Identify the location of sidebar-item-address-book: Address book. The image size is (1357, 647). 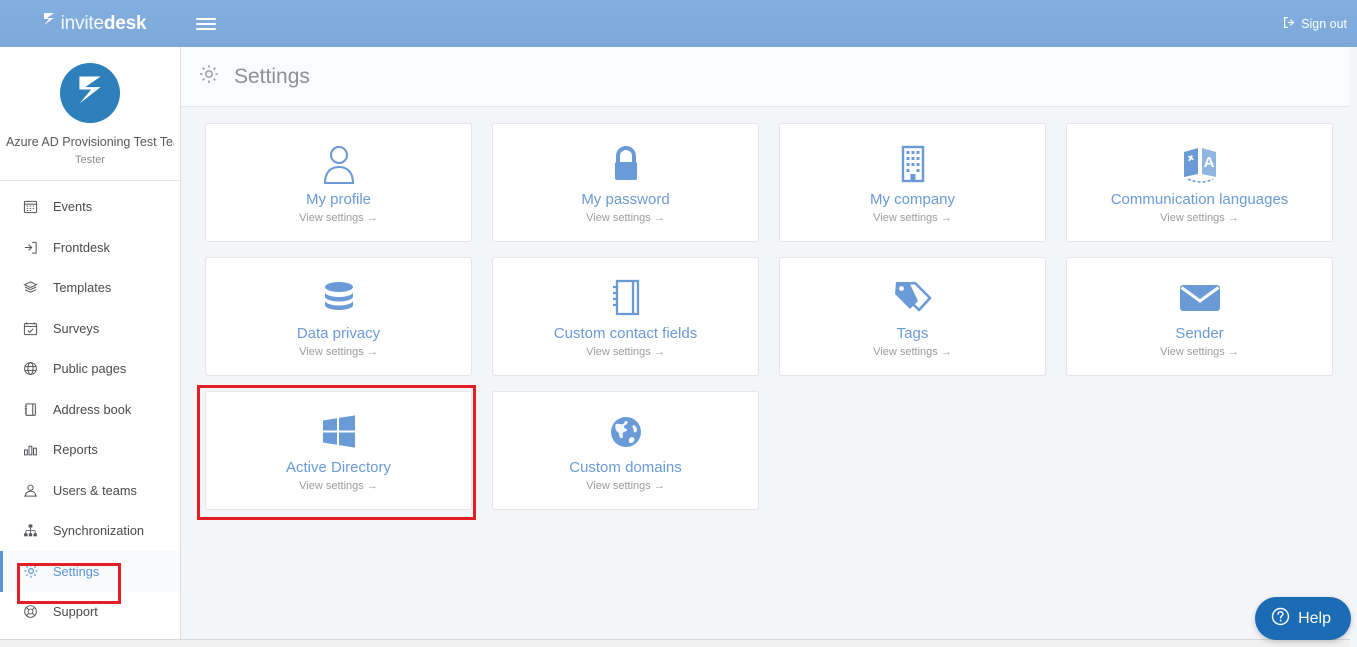
(90, 409).